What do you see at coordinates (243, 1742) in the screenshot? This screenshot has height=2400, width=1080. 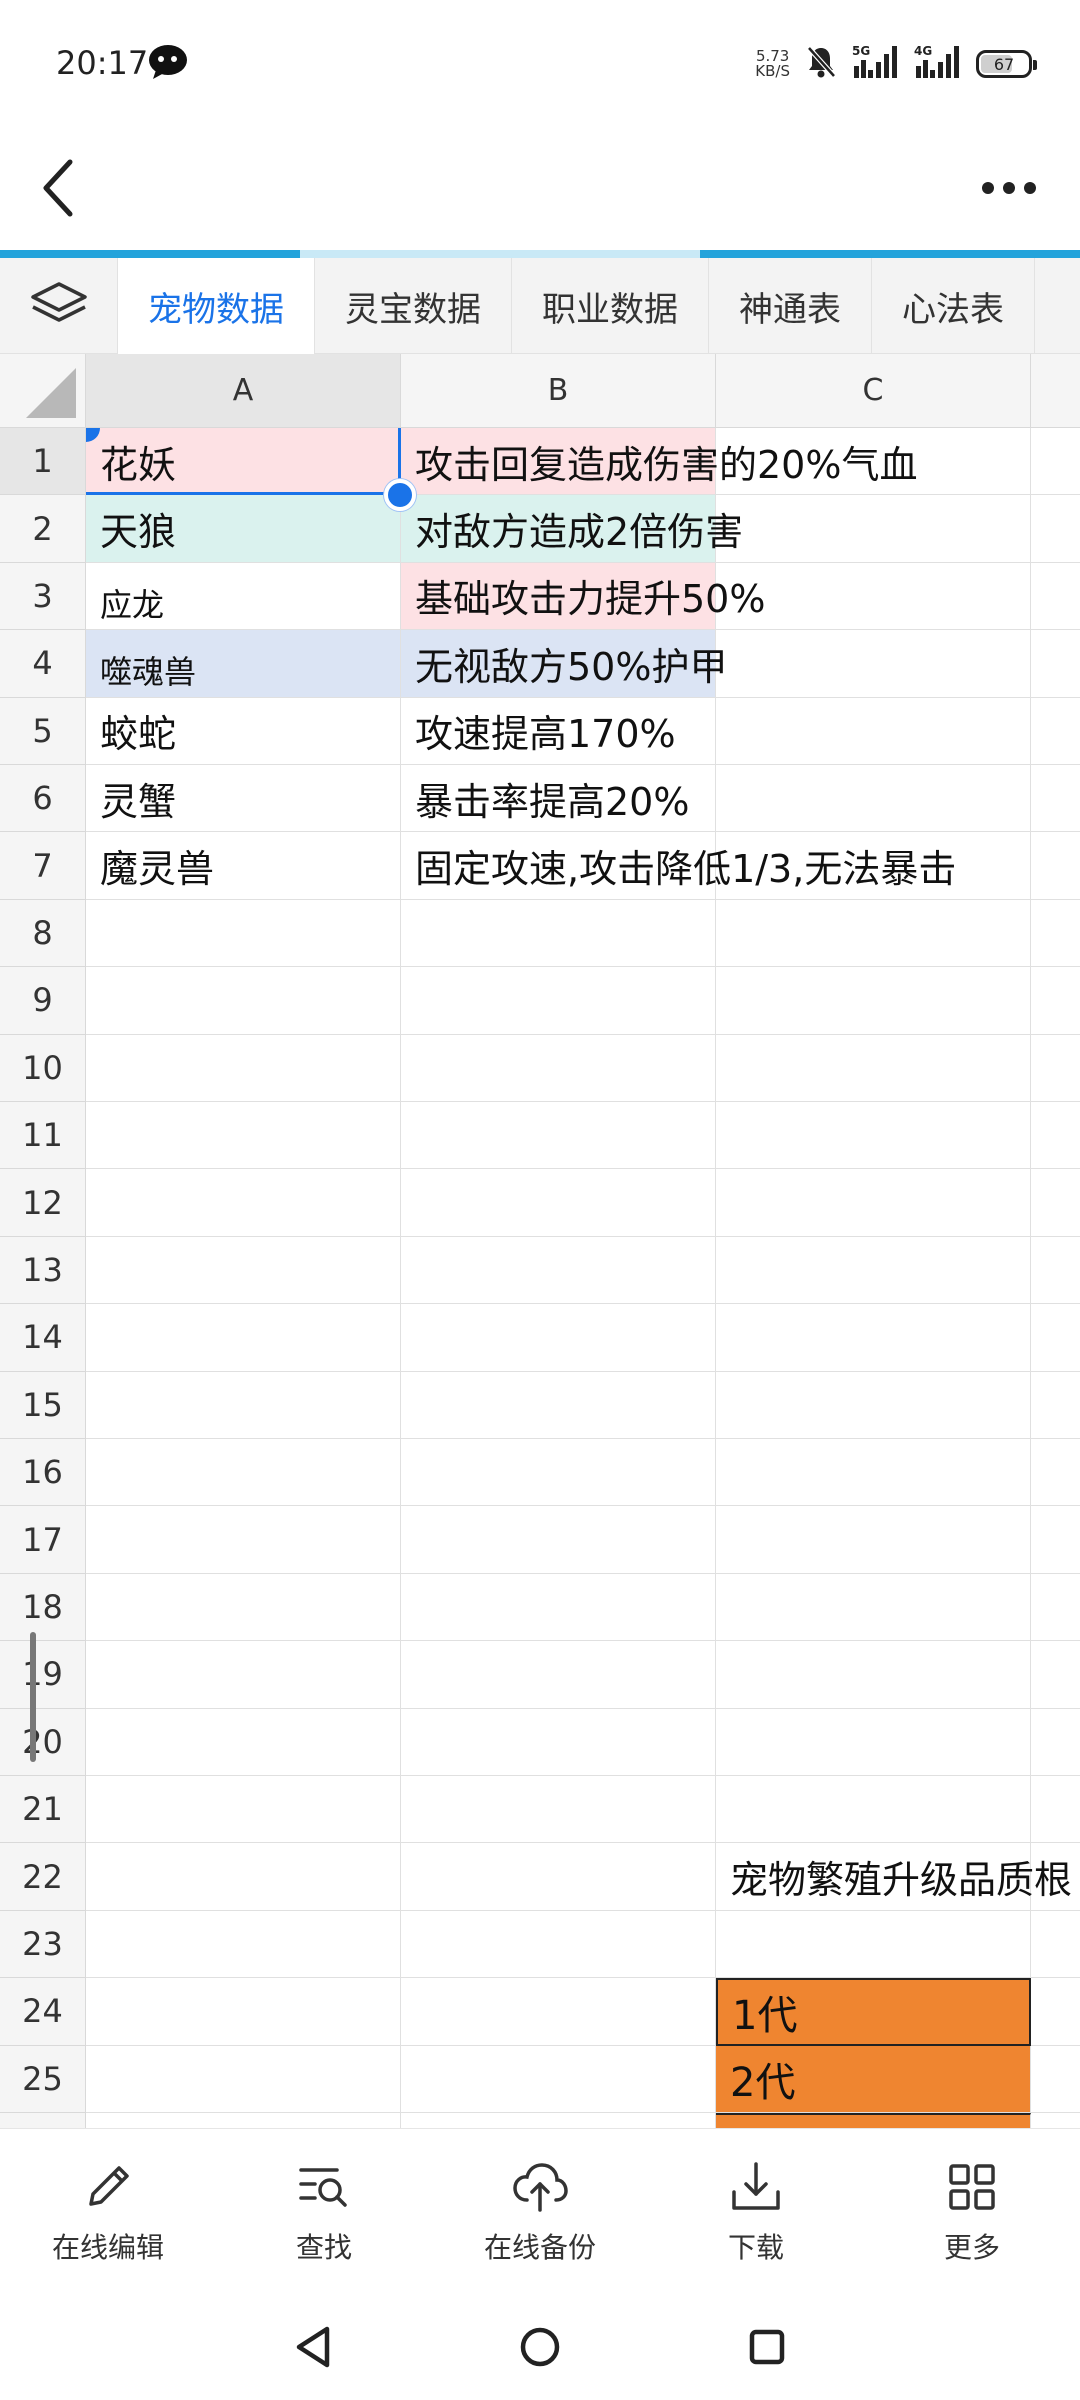 I see `cell-a20` at bounding box center [243, 1742].